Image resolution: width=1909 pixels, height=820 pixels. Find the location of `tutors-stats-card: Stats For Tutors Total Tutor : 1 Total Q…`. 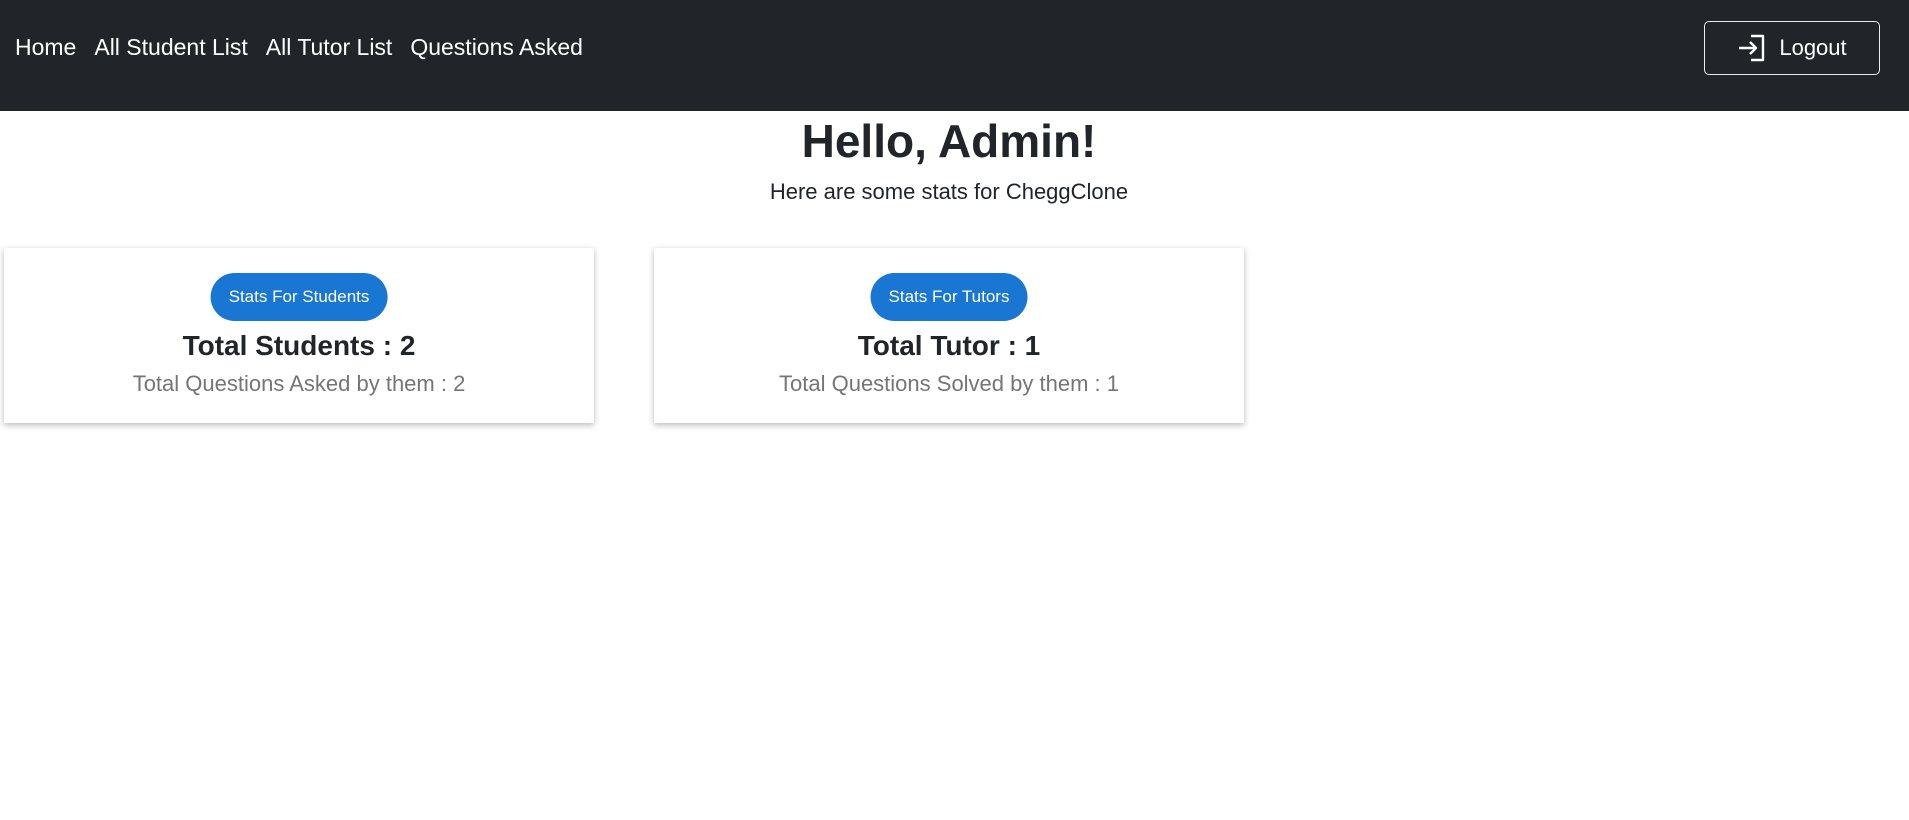

tutors-stats-card: Stats For Tutors Total Tutor : 1 Total Q… is located at coordinates (949, 335).